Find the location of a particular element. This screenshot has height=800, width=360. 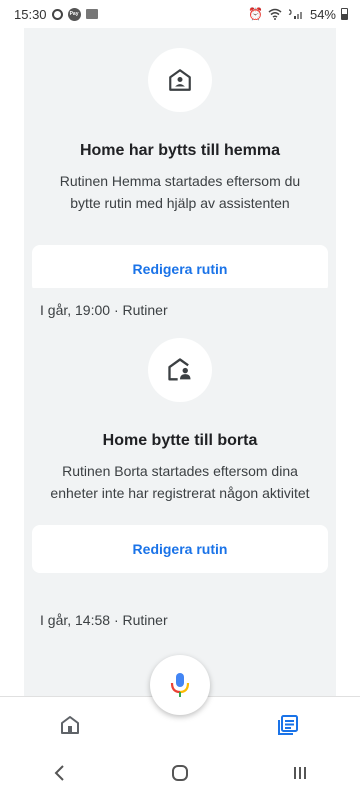

card-timestamp: I går, 19:00 · Rutiner is located at coordinates (104, 310).